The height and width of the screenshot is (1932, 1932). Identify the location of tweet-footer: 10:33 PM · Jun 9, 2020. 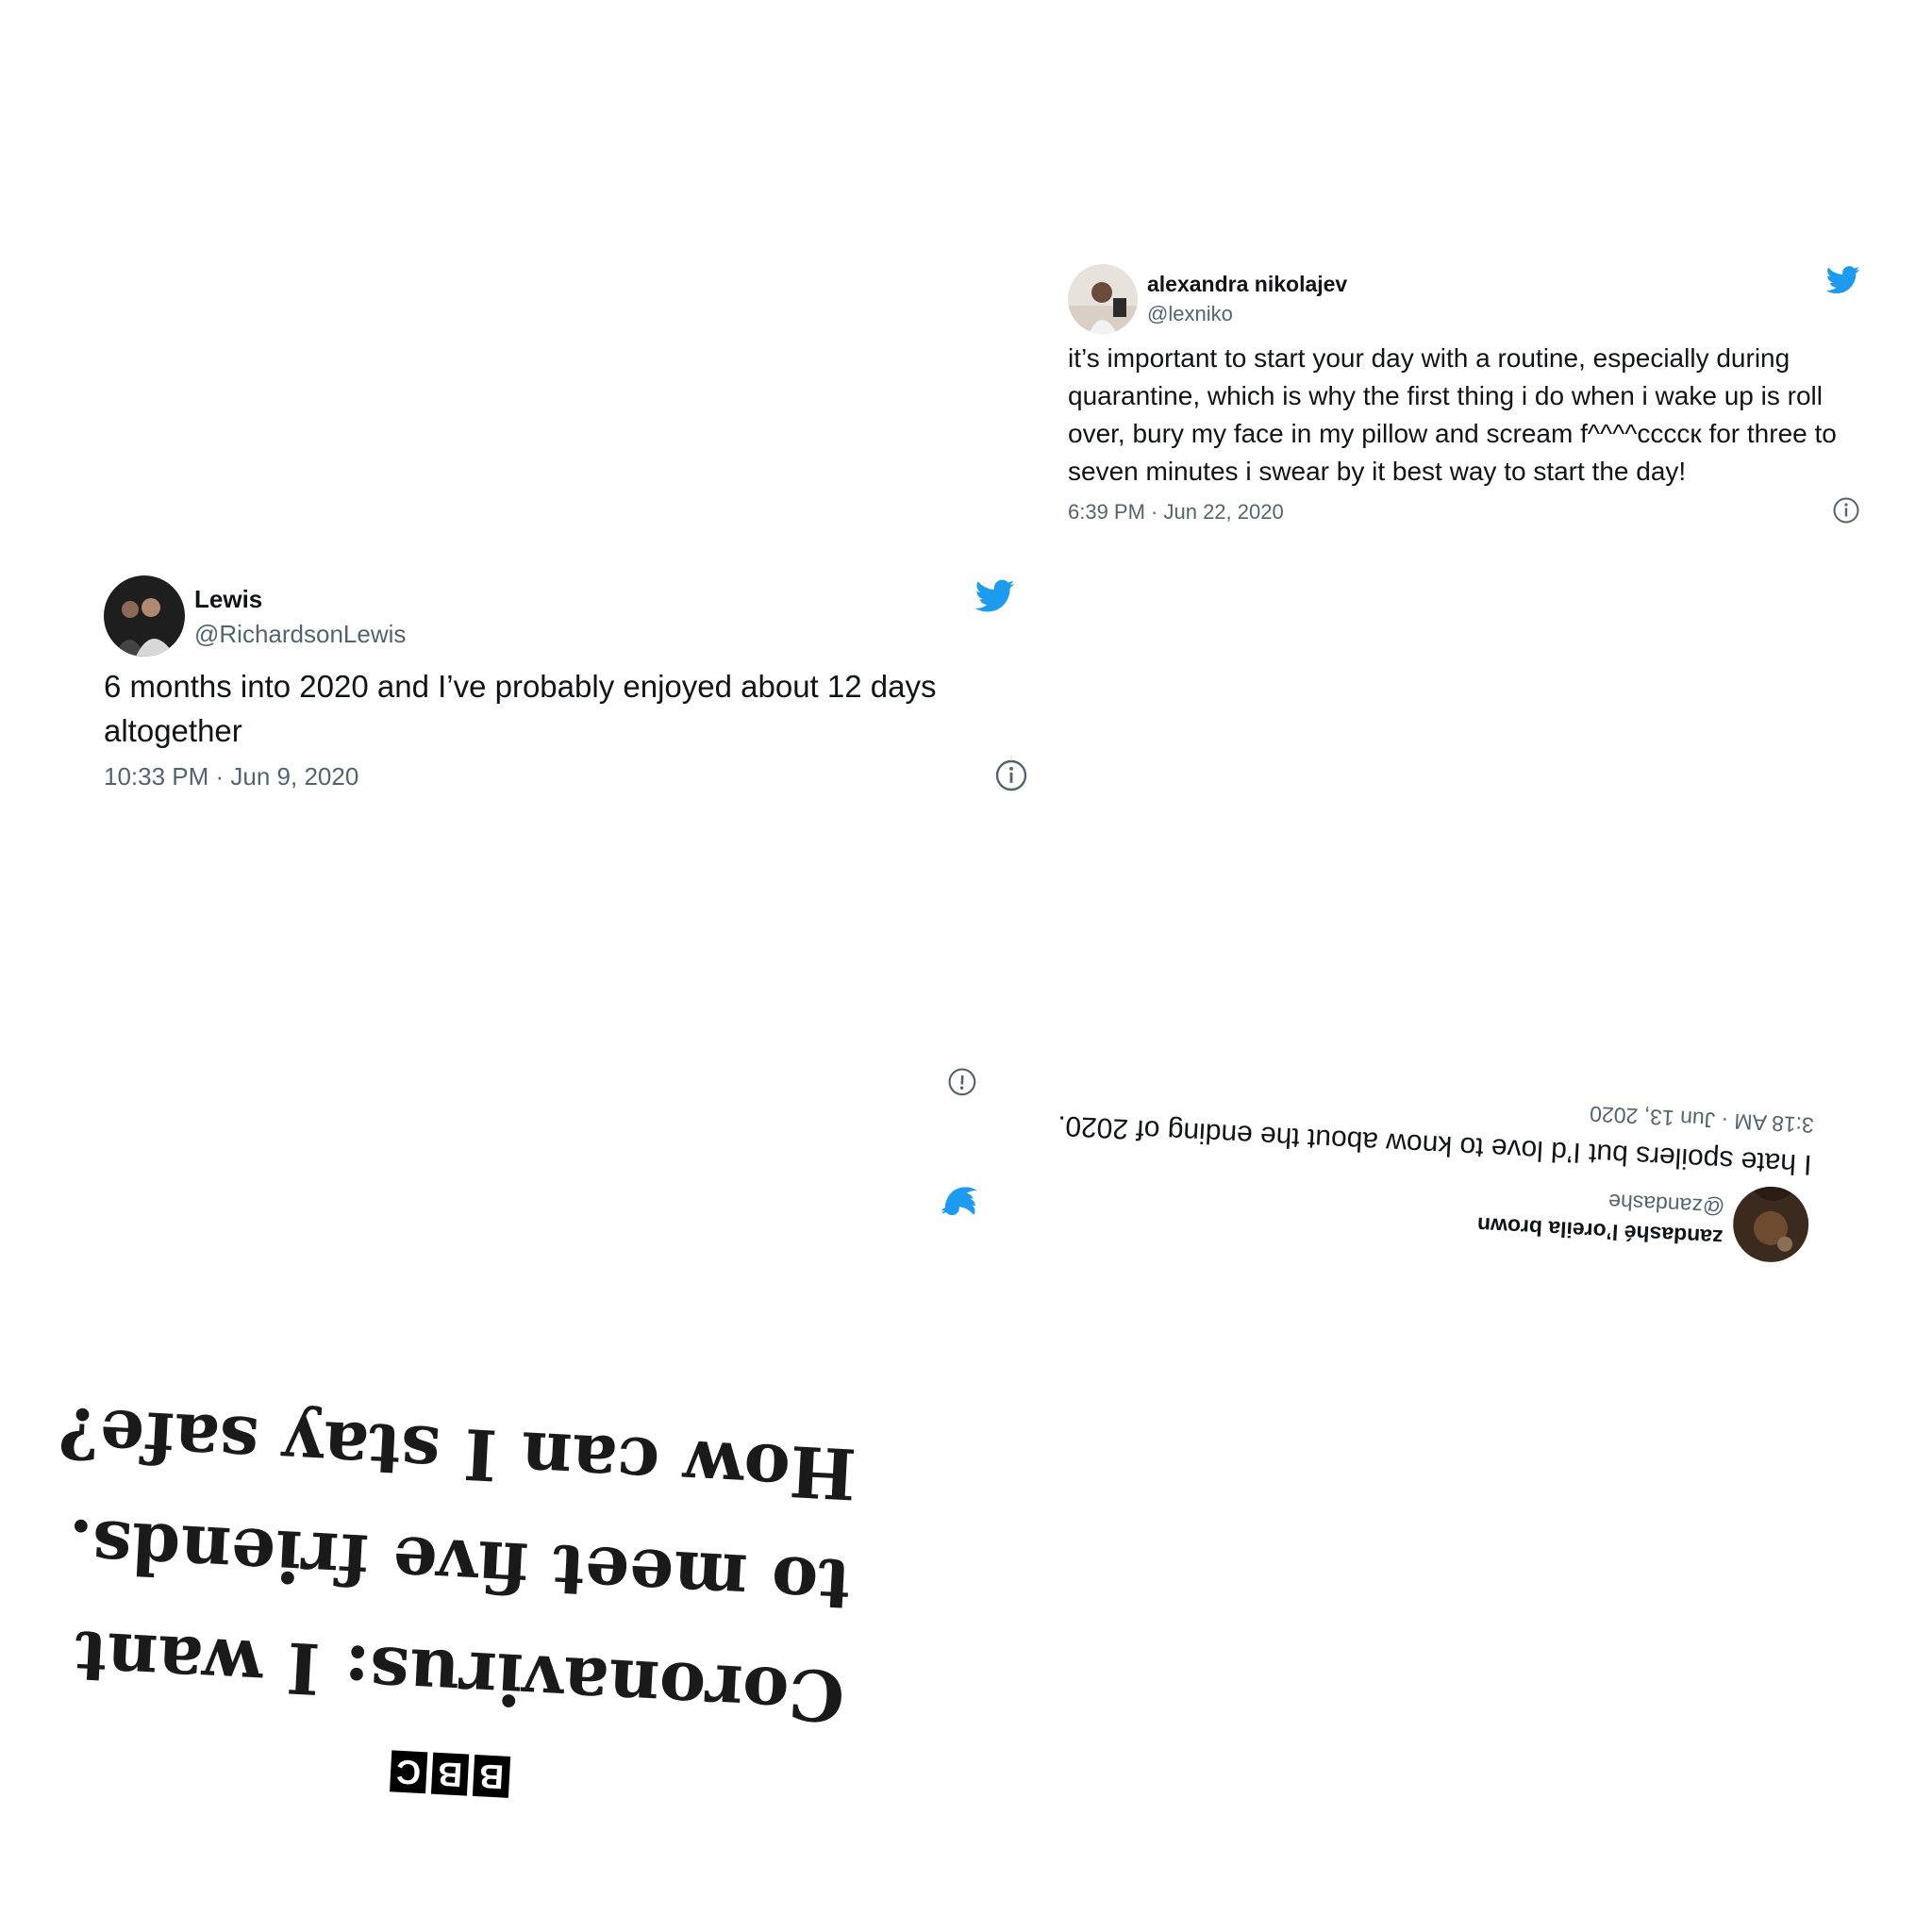
(566, 779).